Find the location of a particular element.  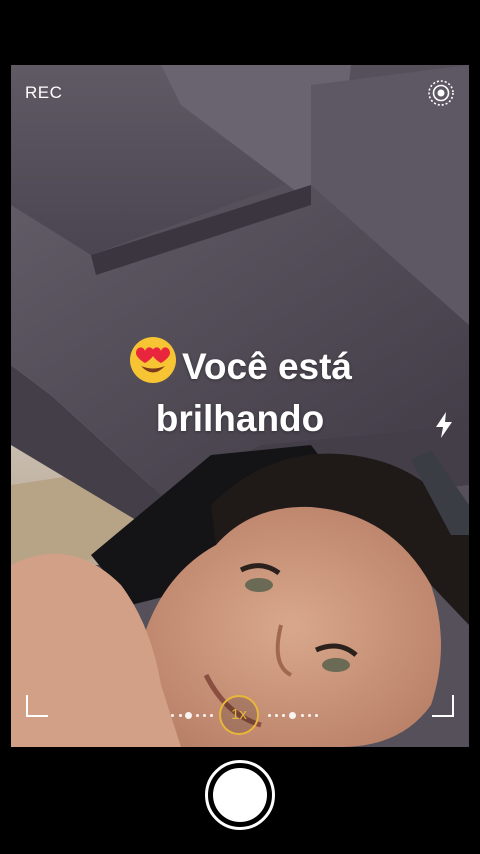

shutter-bar is located at coordinates (240, 800).